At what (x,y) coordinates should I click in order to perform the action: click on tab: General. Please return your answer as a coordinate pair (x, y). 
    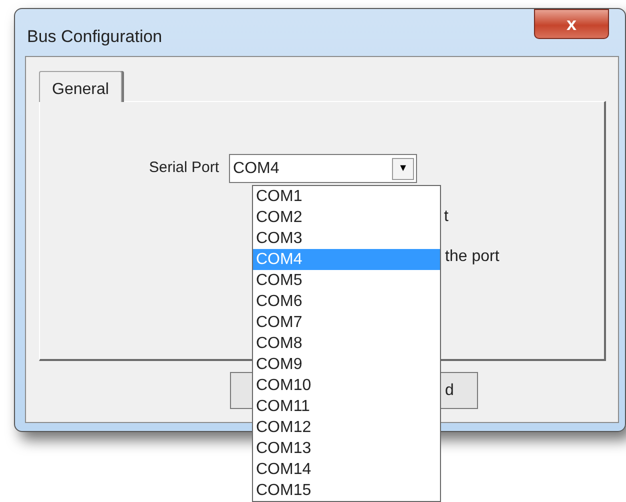
    Looking at the image, I should click on (80, 86).